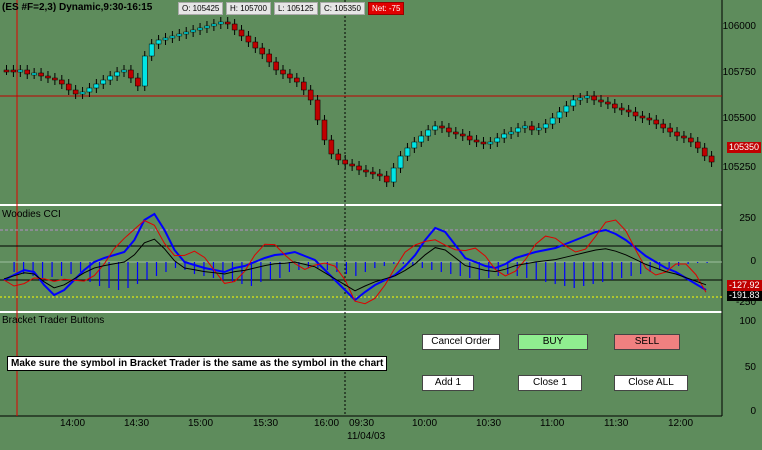  What do you see at coordinates (744, 295) in the screenshot?
I see `cci-overlap-box: -191.83` at bounding box center [744, 295].